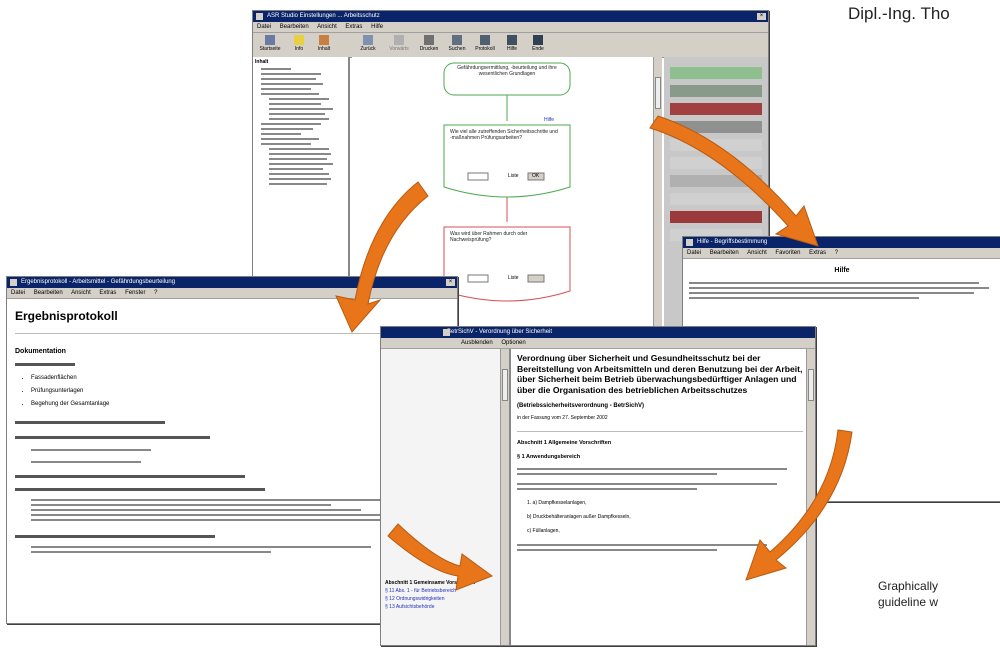  What do you see at coordinates (841, 242) in the screenshot?
I see `help-title-bar: Hilfe - Begriffsbestimmung` at bounding box center [841, 242].